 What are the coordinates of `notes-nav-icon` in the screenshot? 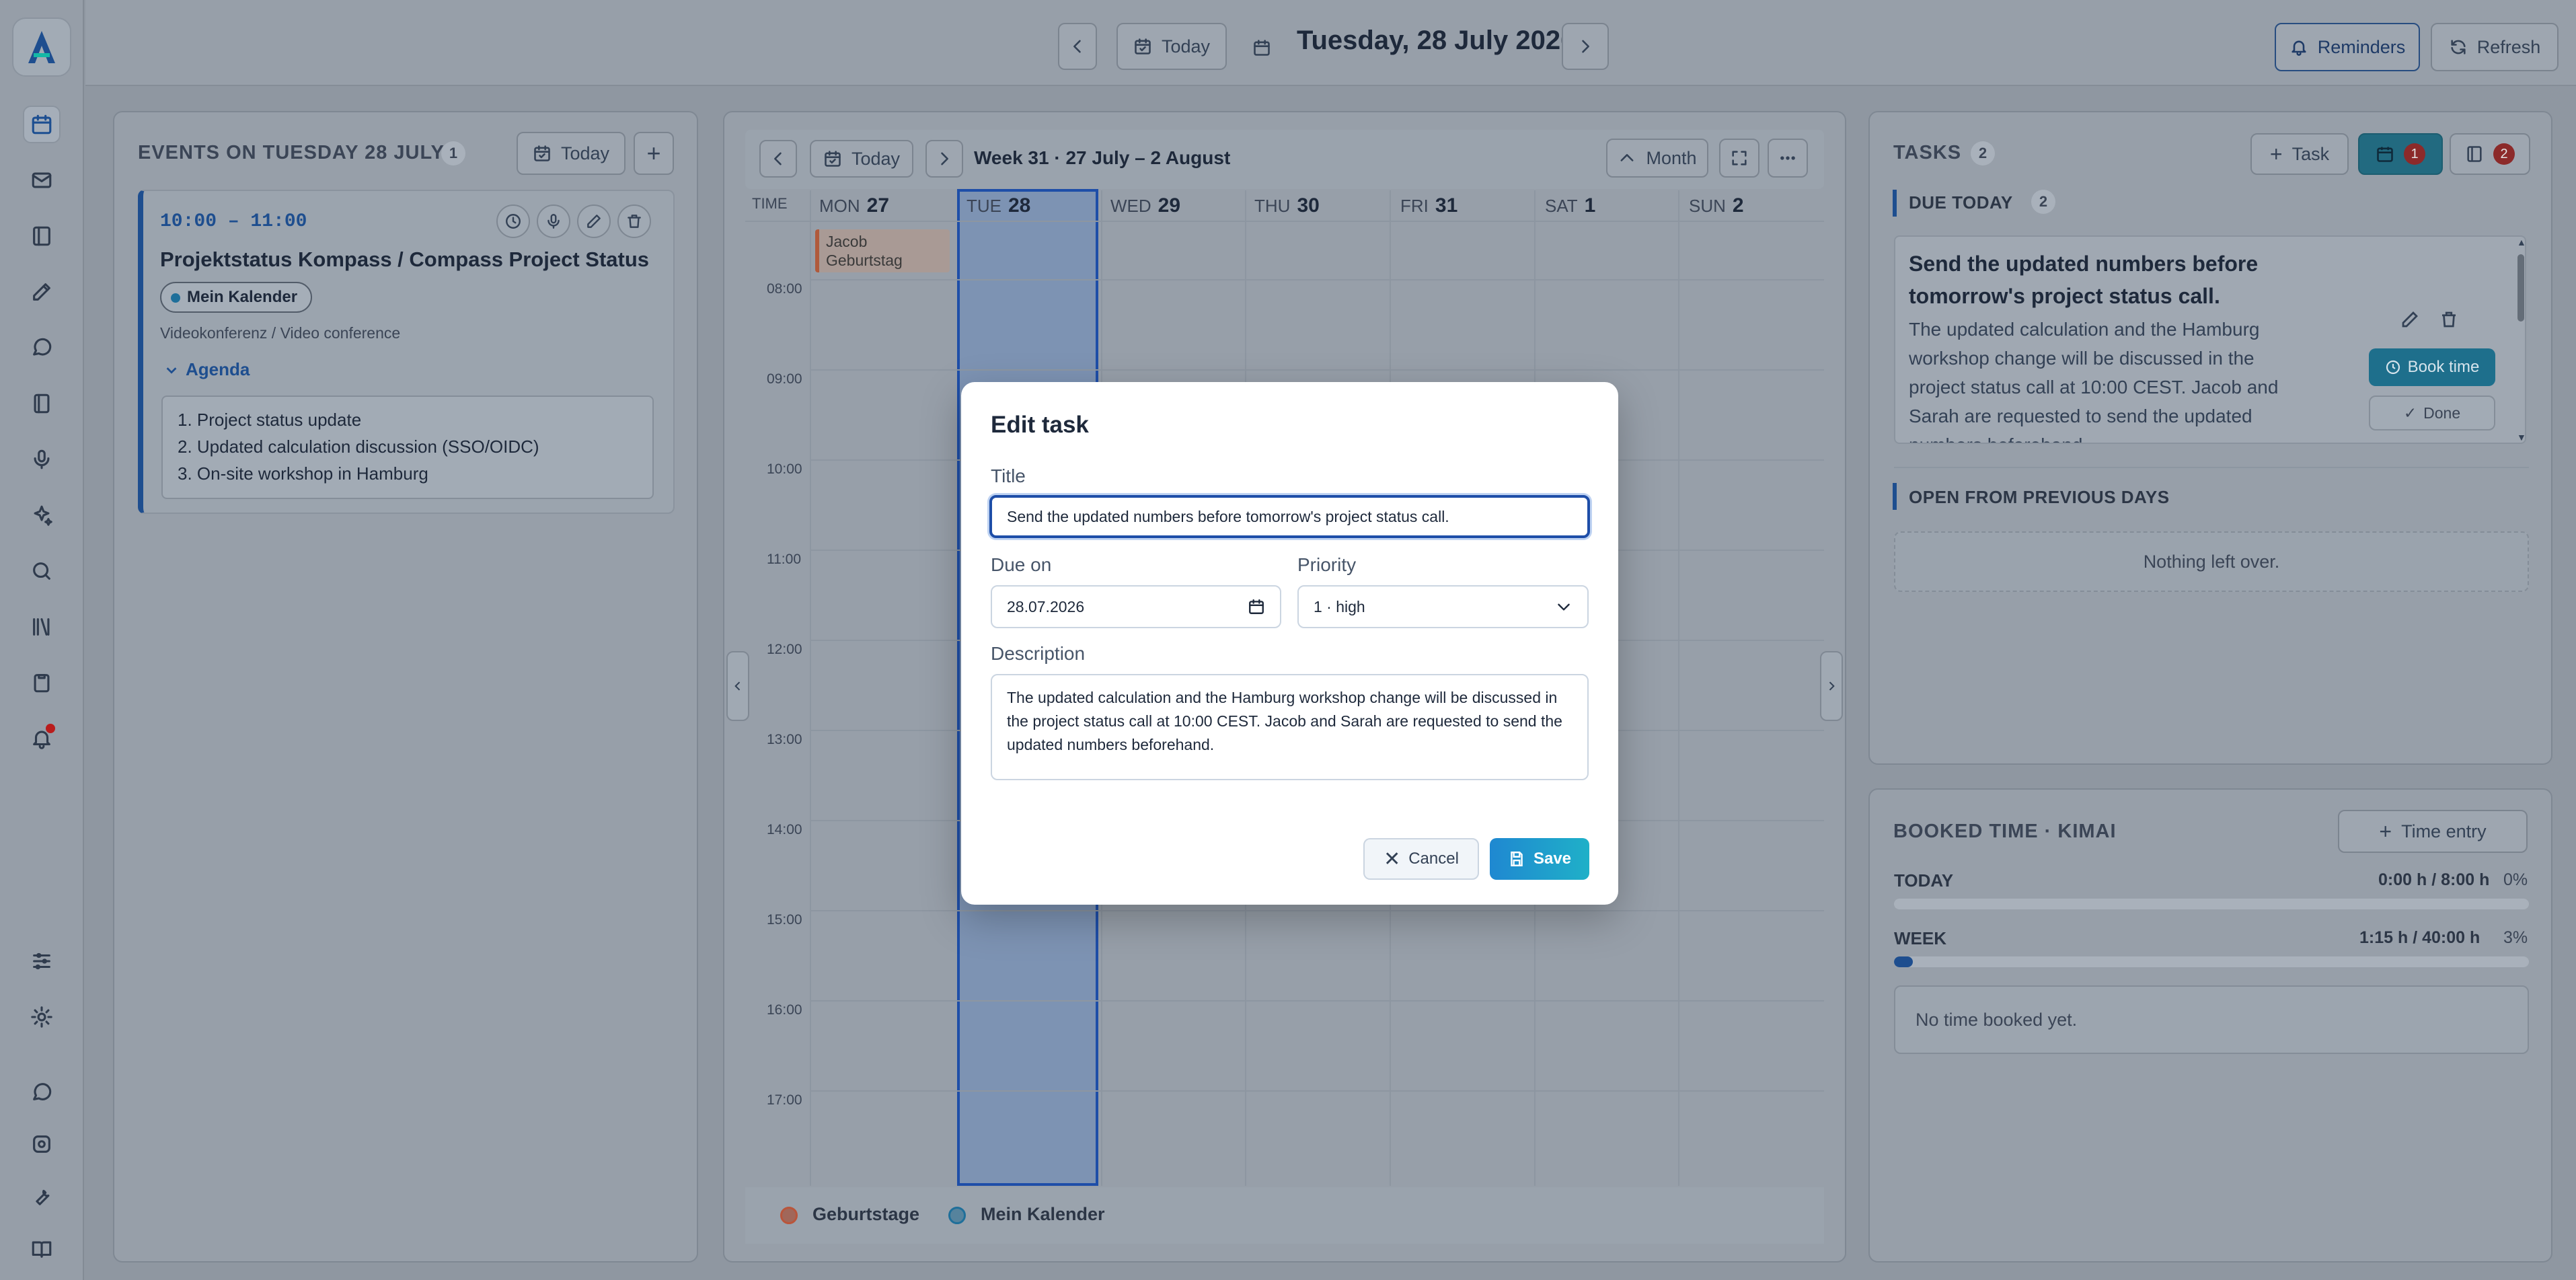 It's located at (42, 403).